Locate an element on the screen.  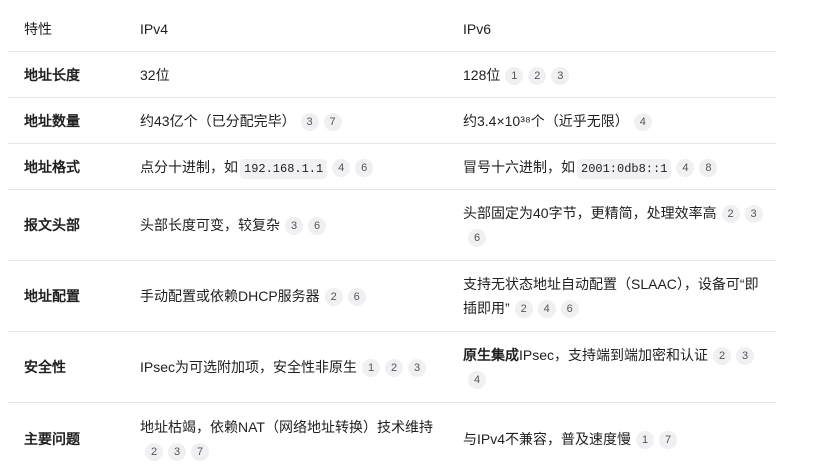
cell-text: 约3.4×10³⁸个（近乎无限） is located at coordinates (546, 120).